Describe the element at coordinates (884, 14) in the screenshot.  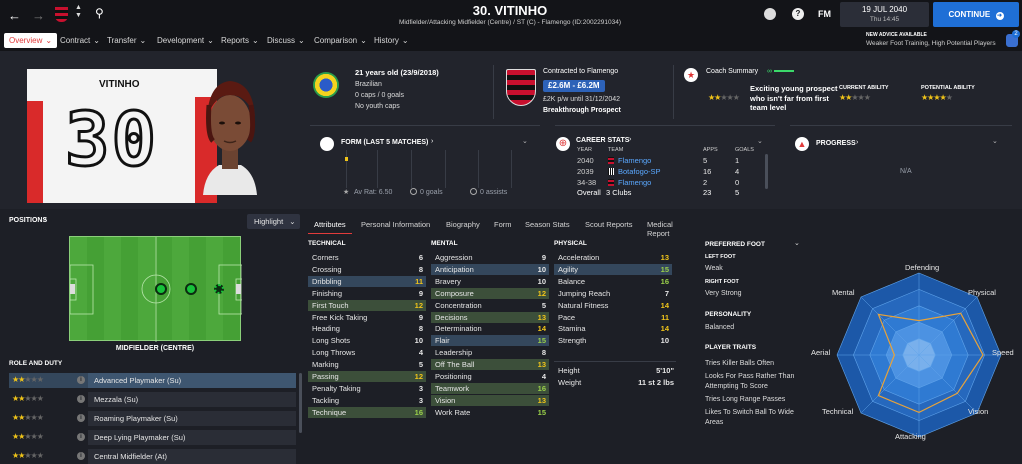
I see `date-box: 19 JUL 2040 Thu 14:45` at that location.